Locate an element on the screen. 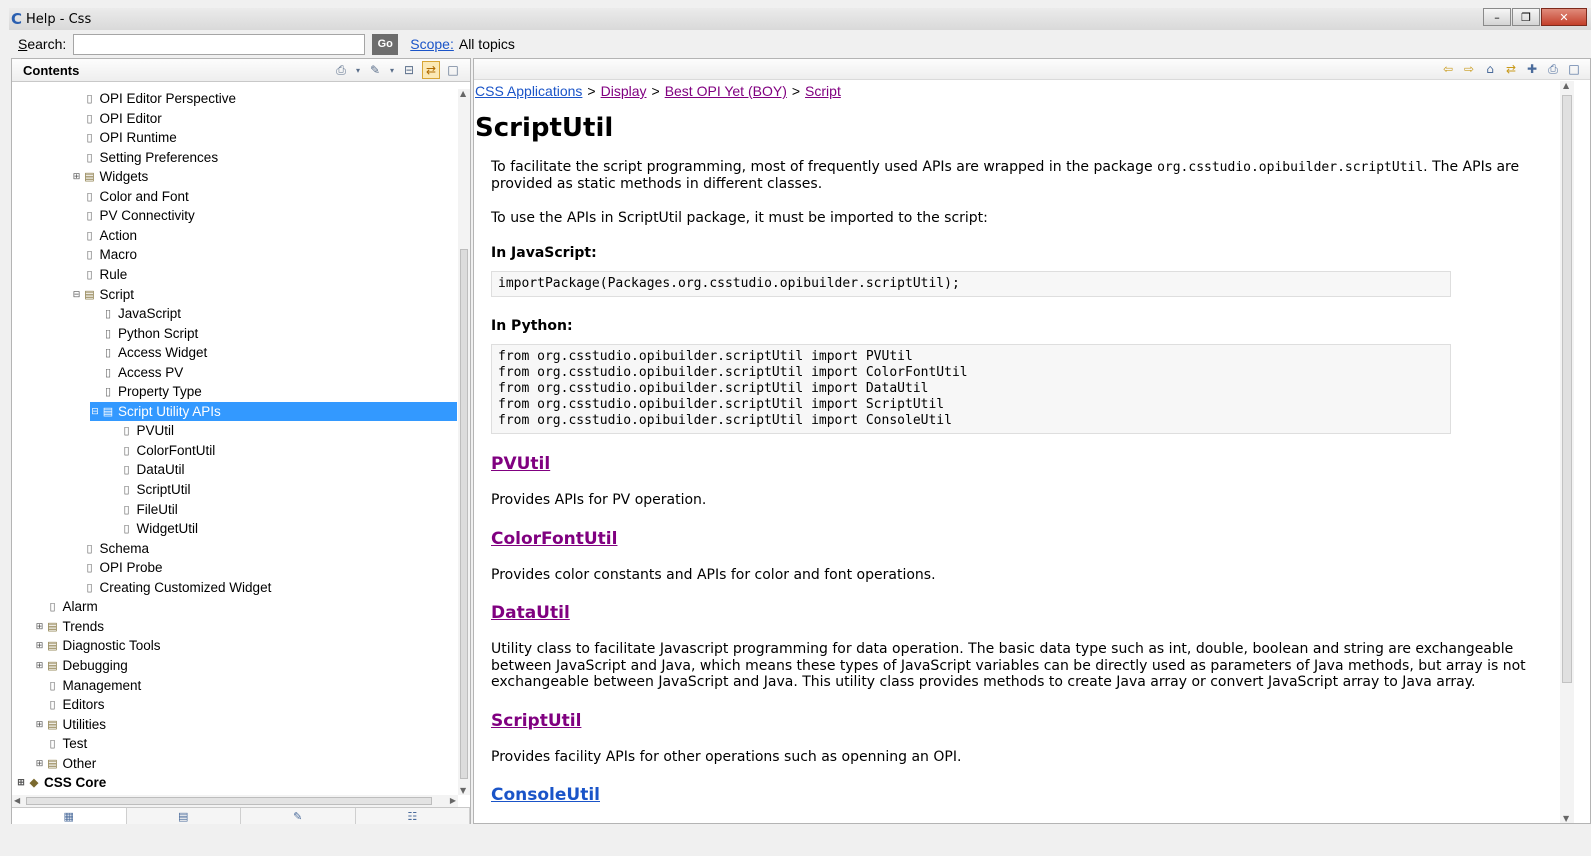 This screenshot has width=1591, height=856. tree-item: ▯ Action is located at coordinates (105, 235).